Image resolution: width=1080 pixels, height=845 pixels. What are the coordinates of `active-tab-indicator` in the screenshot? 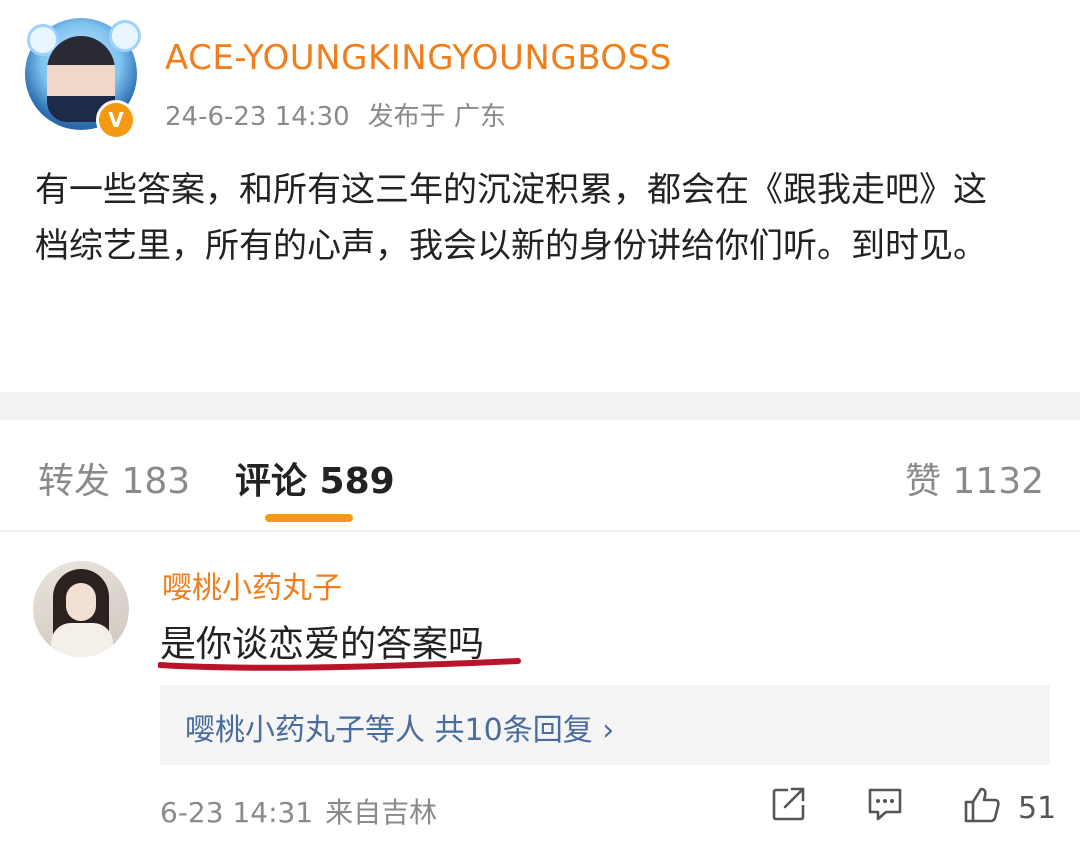 It's located at (309, 518).